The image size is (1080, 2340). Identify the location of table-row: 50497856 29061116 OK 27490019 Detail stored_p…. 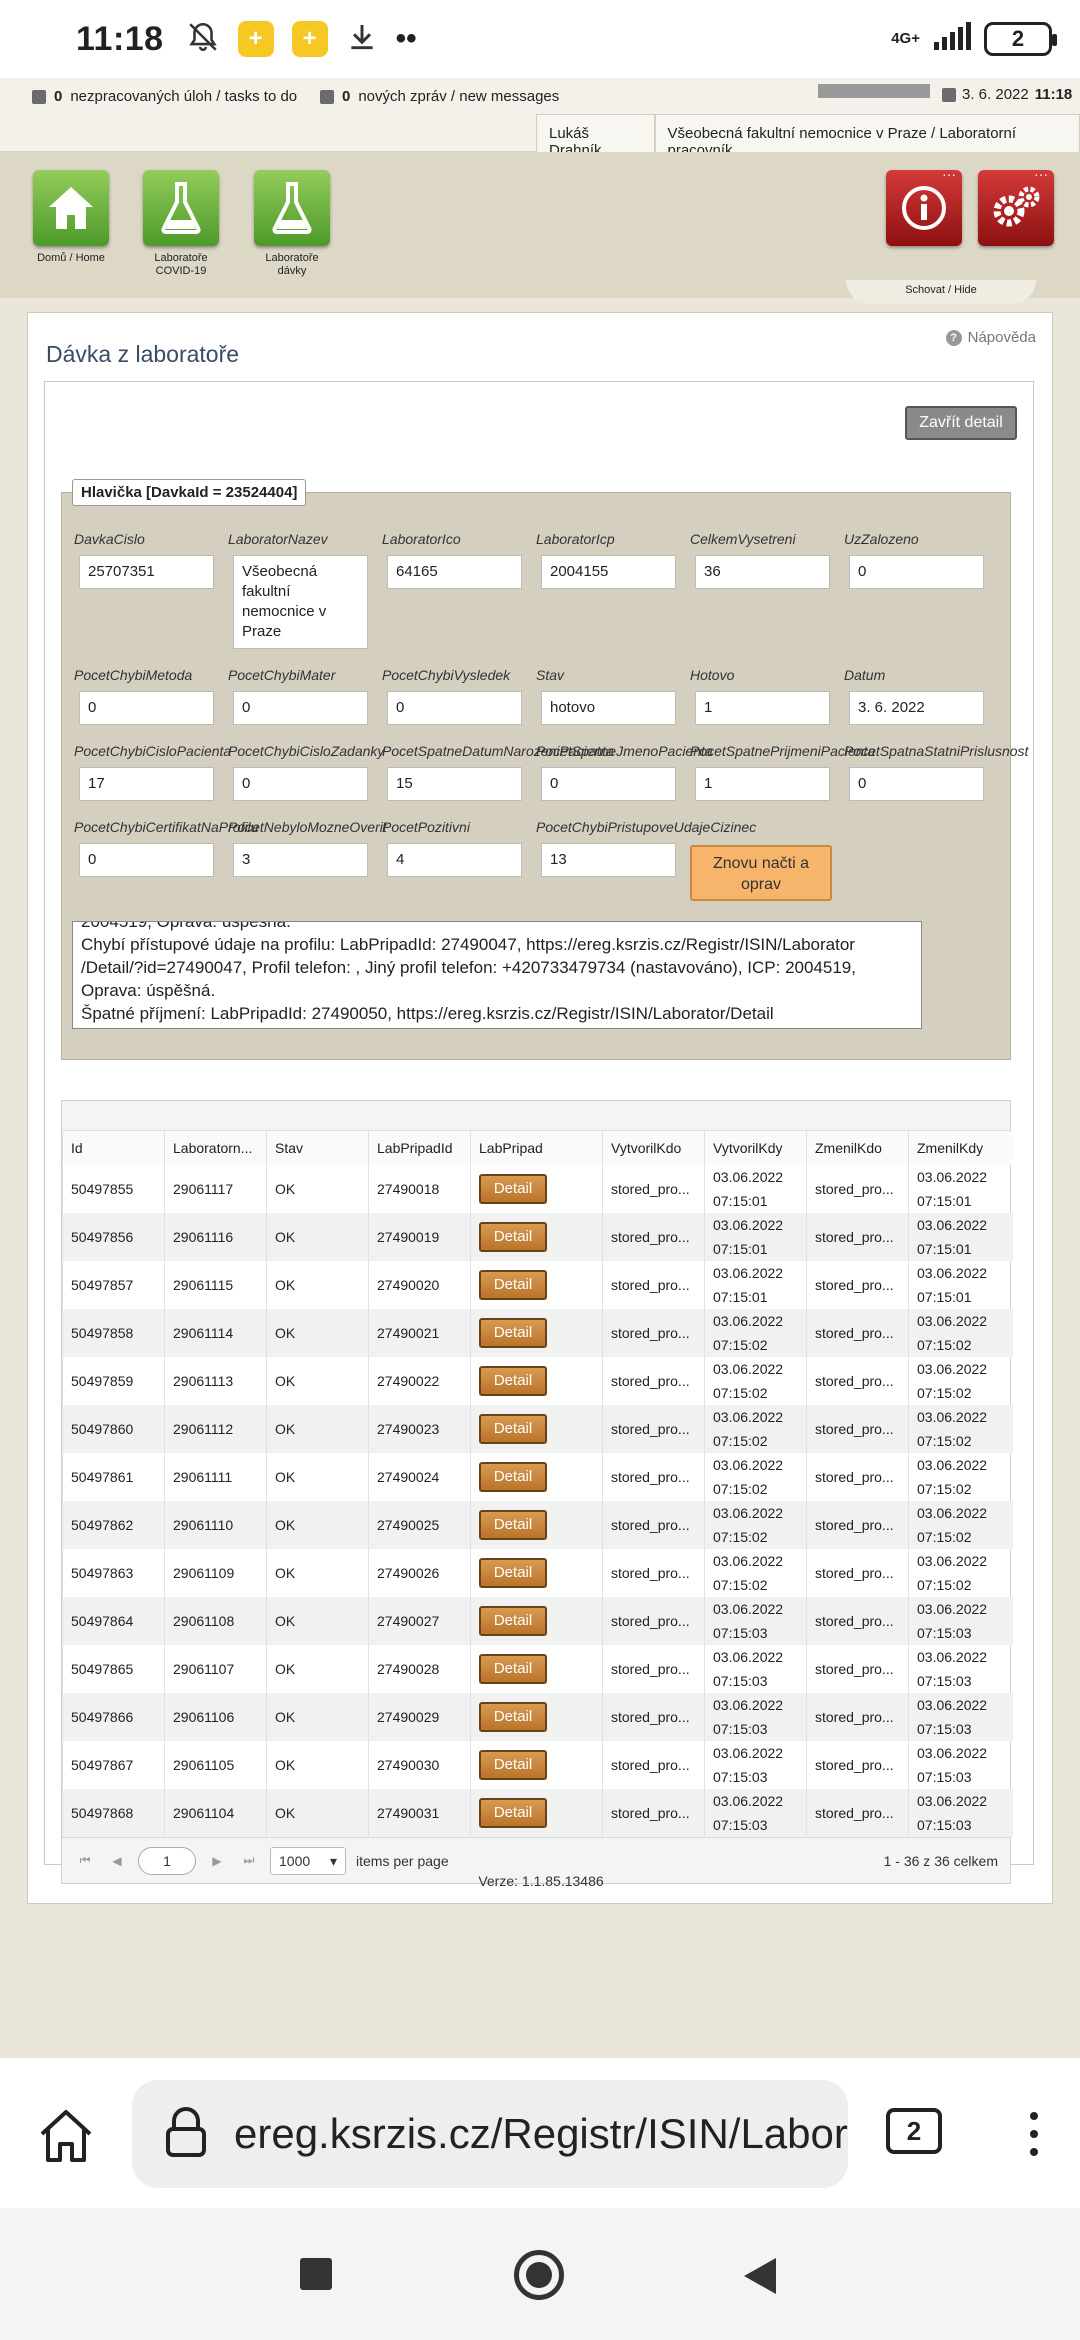
(537, 1237).